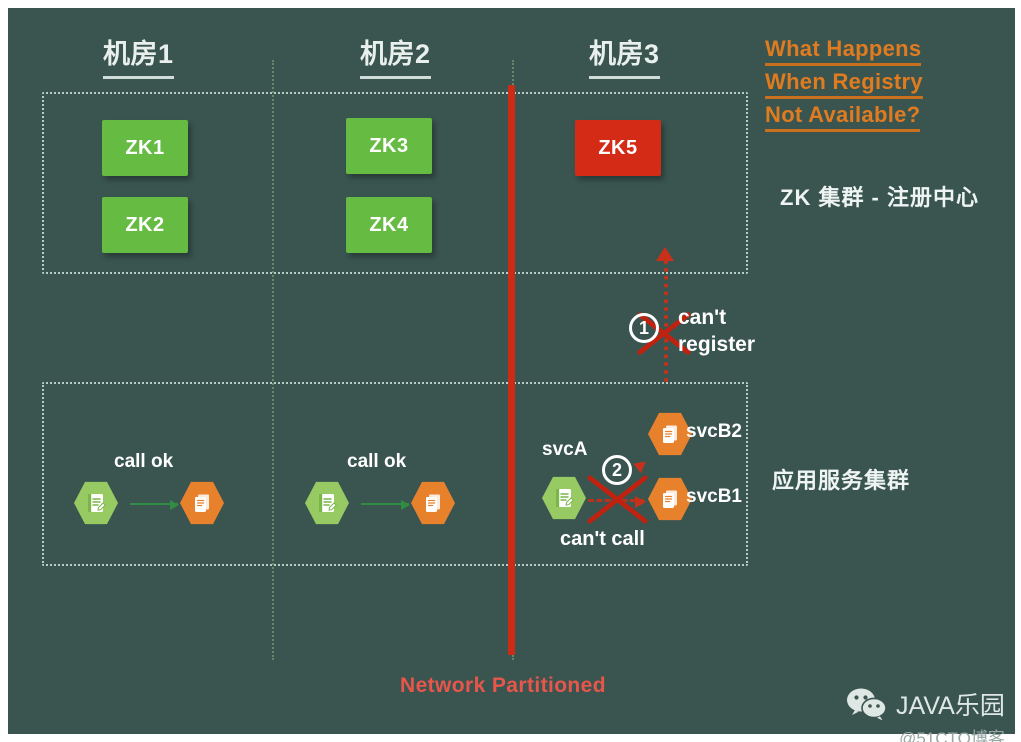 This screenshot has height=742, width=1021. I want to click on step-2-number: 2, so click(616, 469).